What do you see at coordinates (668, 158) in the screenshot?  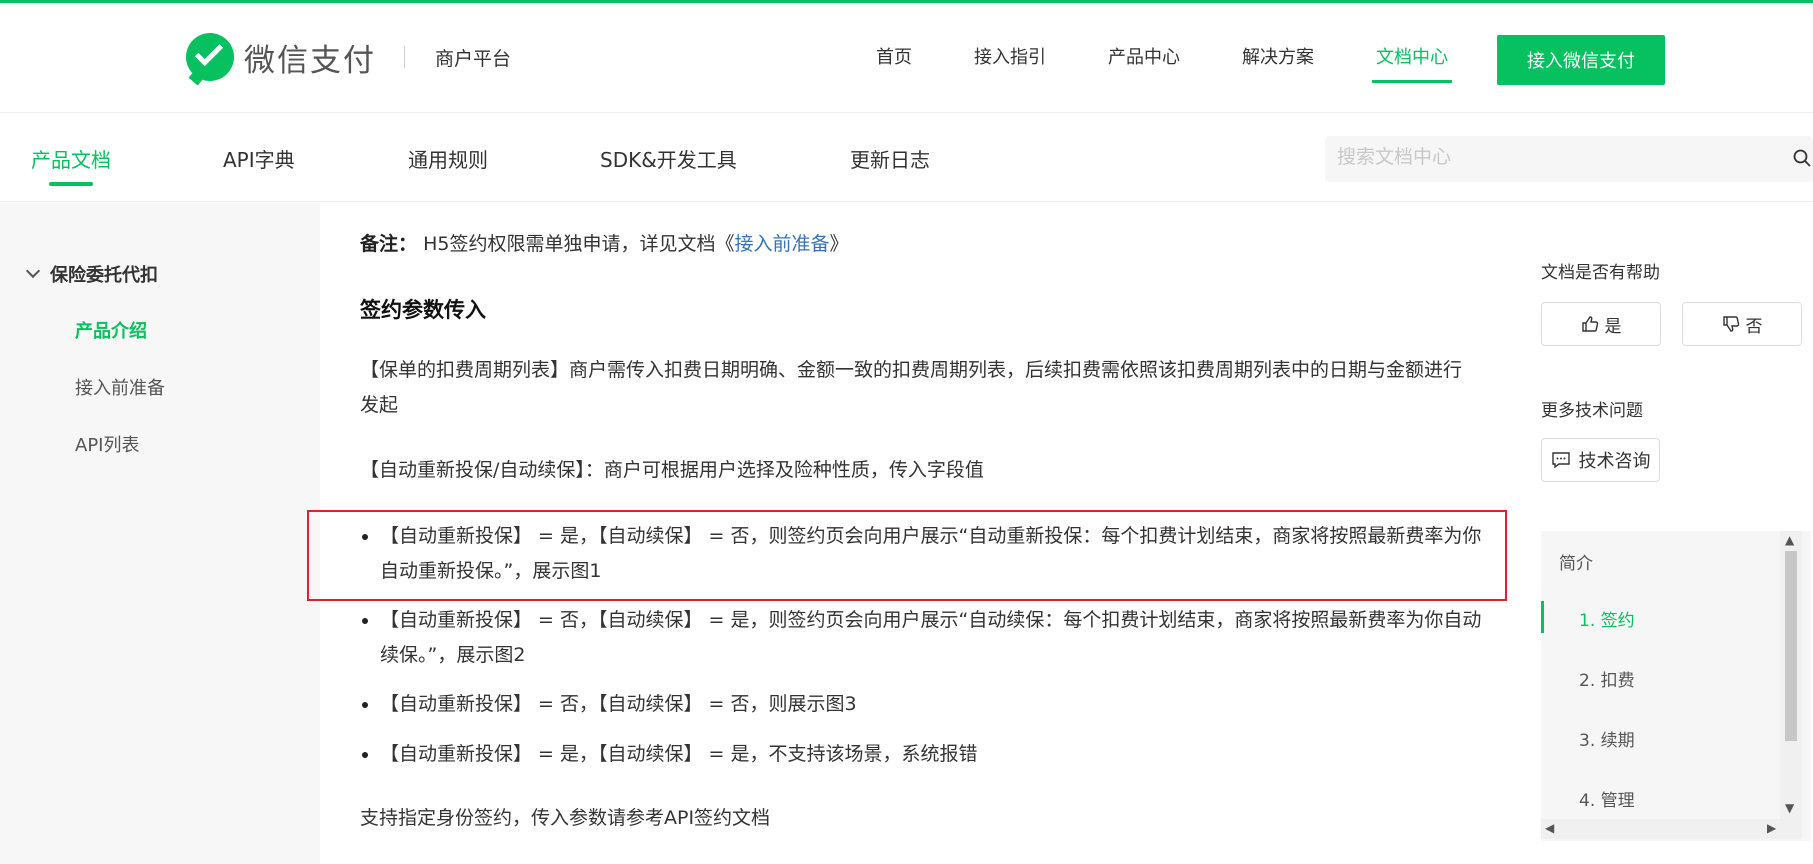 I see `tab-sdk-tools: SDK&开发工具` at bounding box center [668, 158].